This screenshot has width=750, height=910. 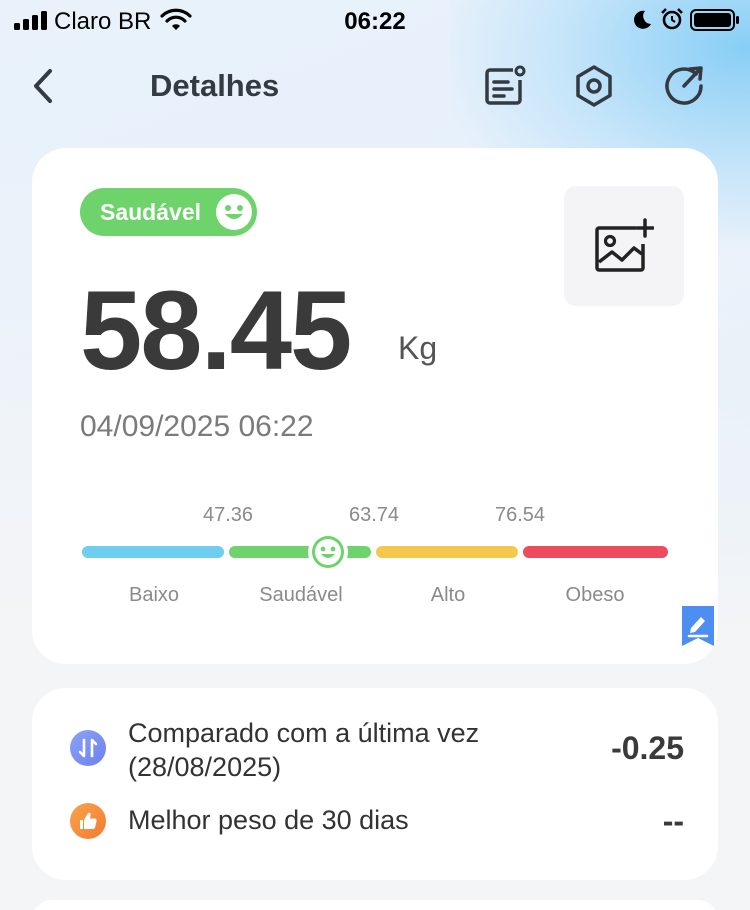 I want to click on compare-date: (28/08/2025), so click(x=205, y=767).